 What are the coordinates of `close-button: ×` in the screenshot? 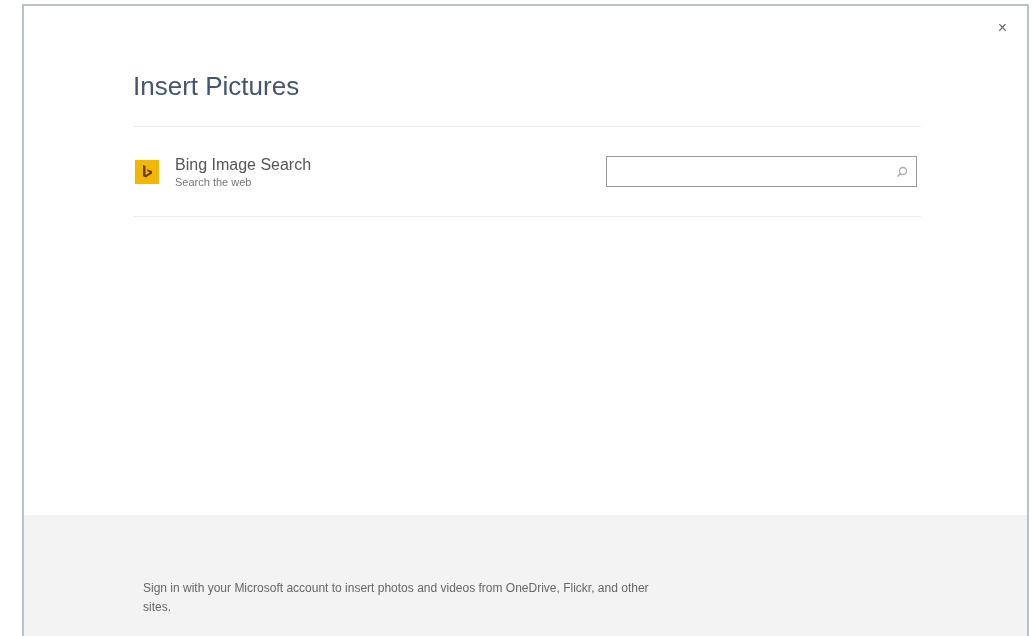 It's located at (1002, 28).